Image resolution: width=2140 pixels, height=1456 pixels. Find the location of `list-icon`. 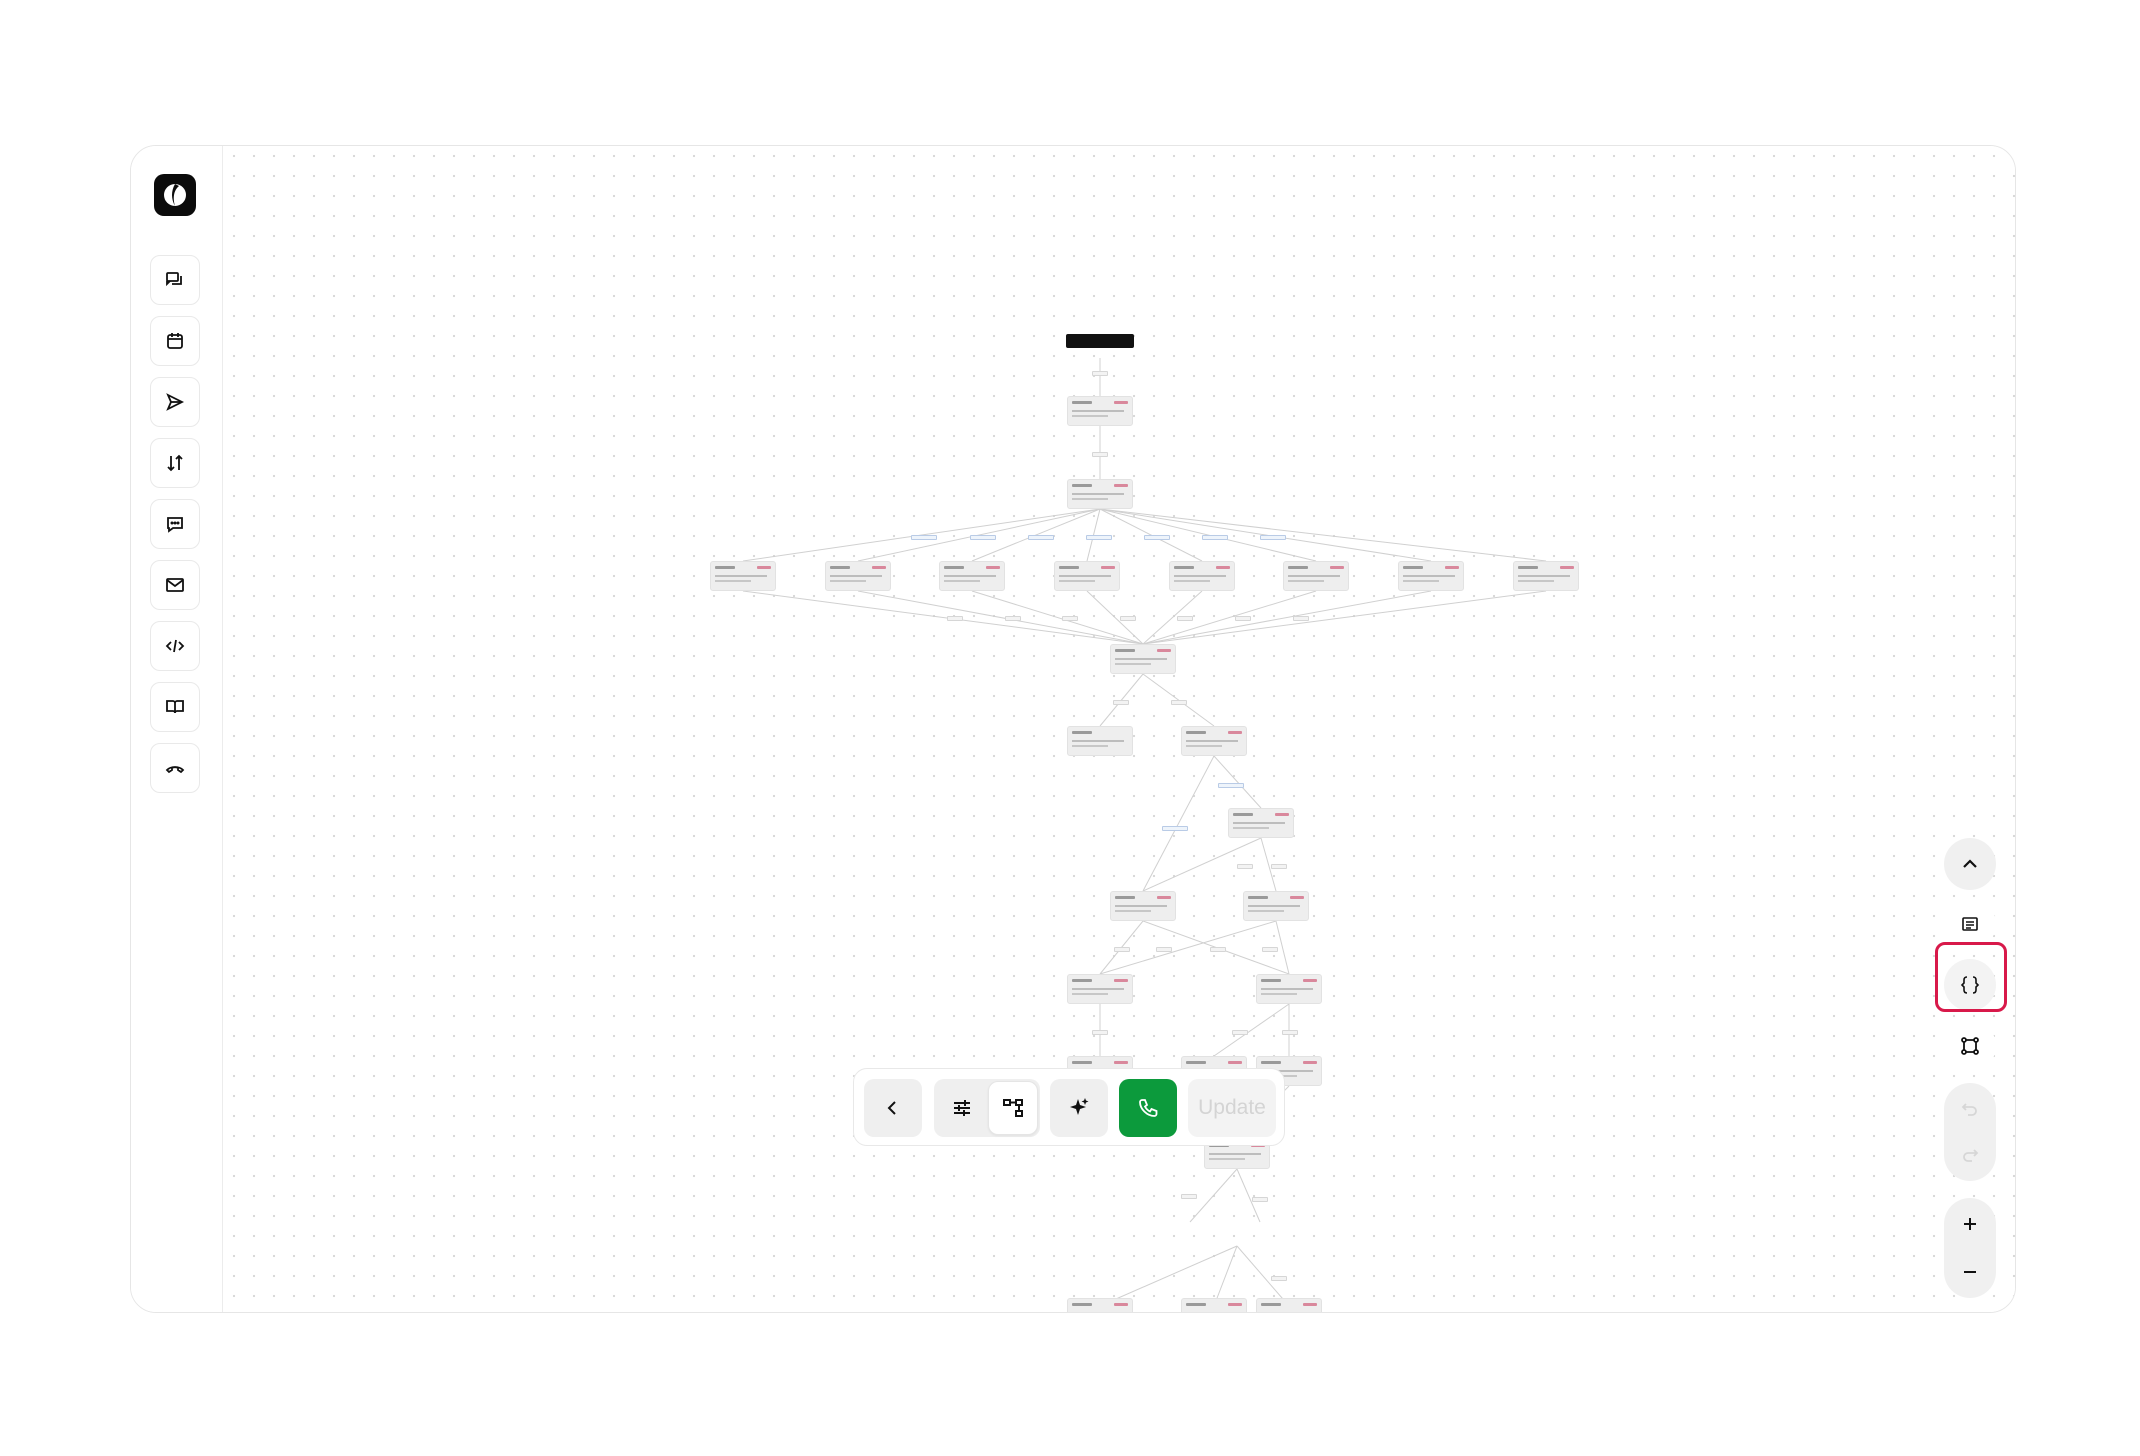

list-icon is located at coordinates (1970, 924).